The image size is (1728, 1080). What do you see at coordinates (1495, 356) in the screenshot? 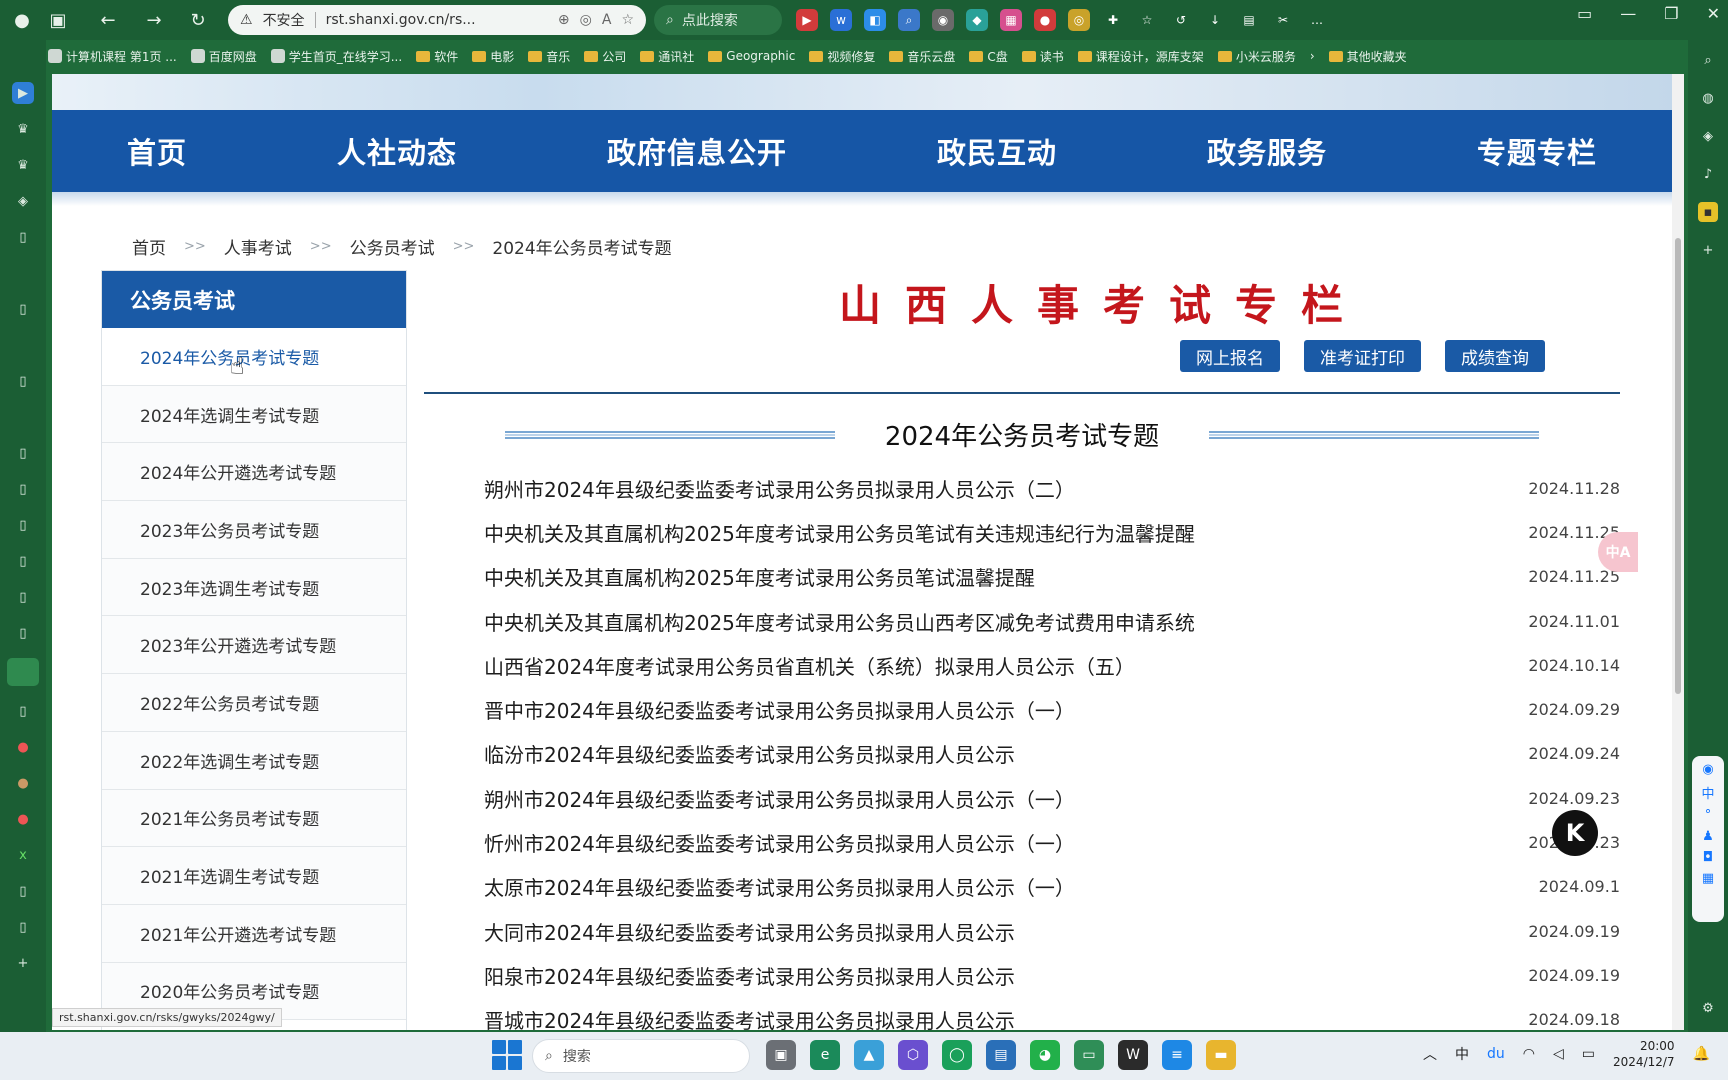
I see `score-query-button: 成绩查询` at bounding box center [1495, 356].